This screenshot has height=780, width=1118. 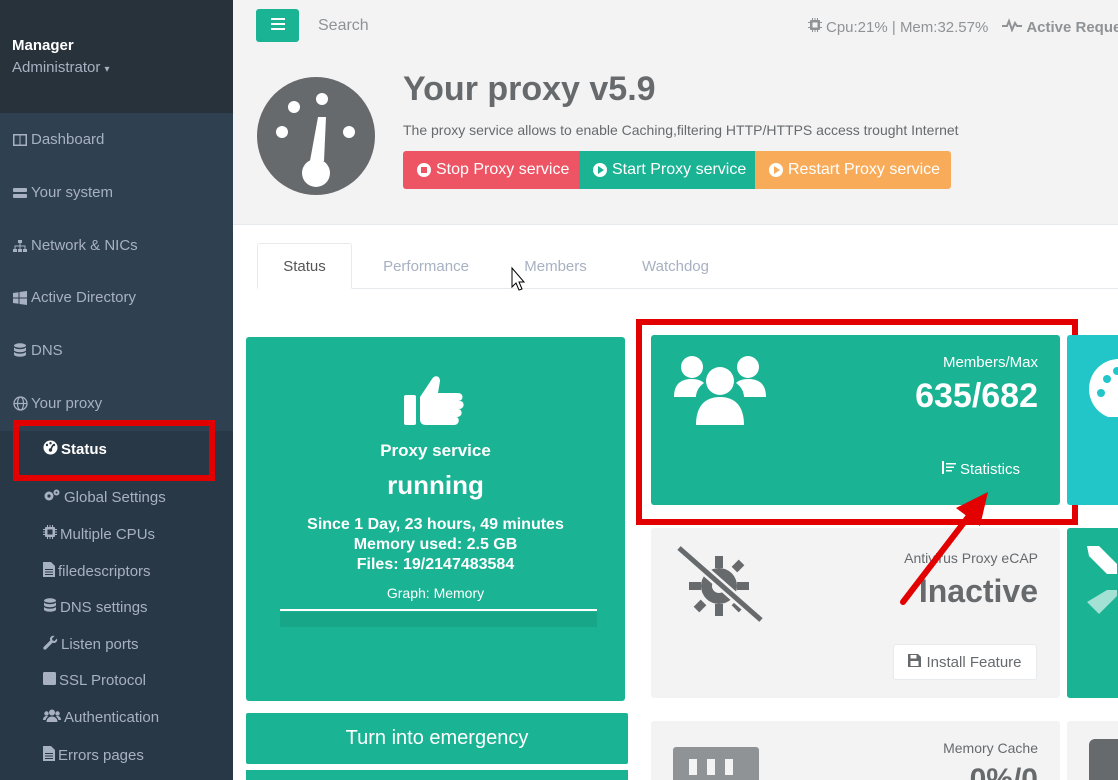 I want to click on cpu-mem-readout: Cpu:21% | Mem:32.57%, so click(x=907, y=27).